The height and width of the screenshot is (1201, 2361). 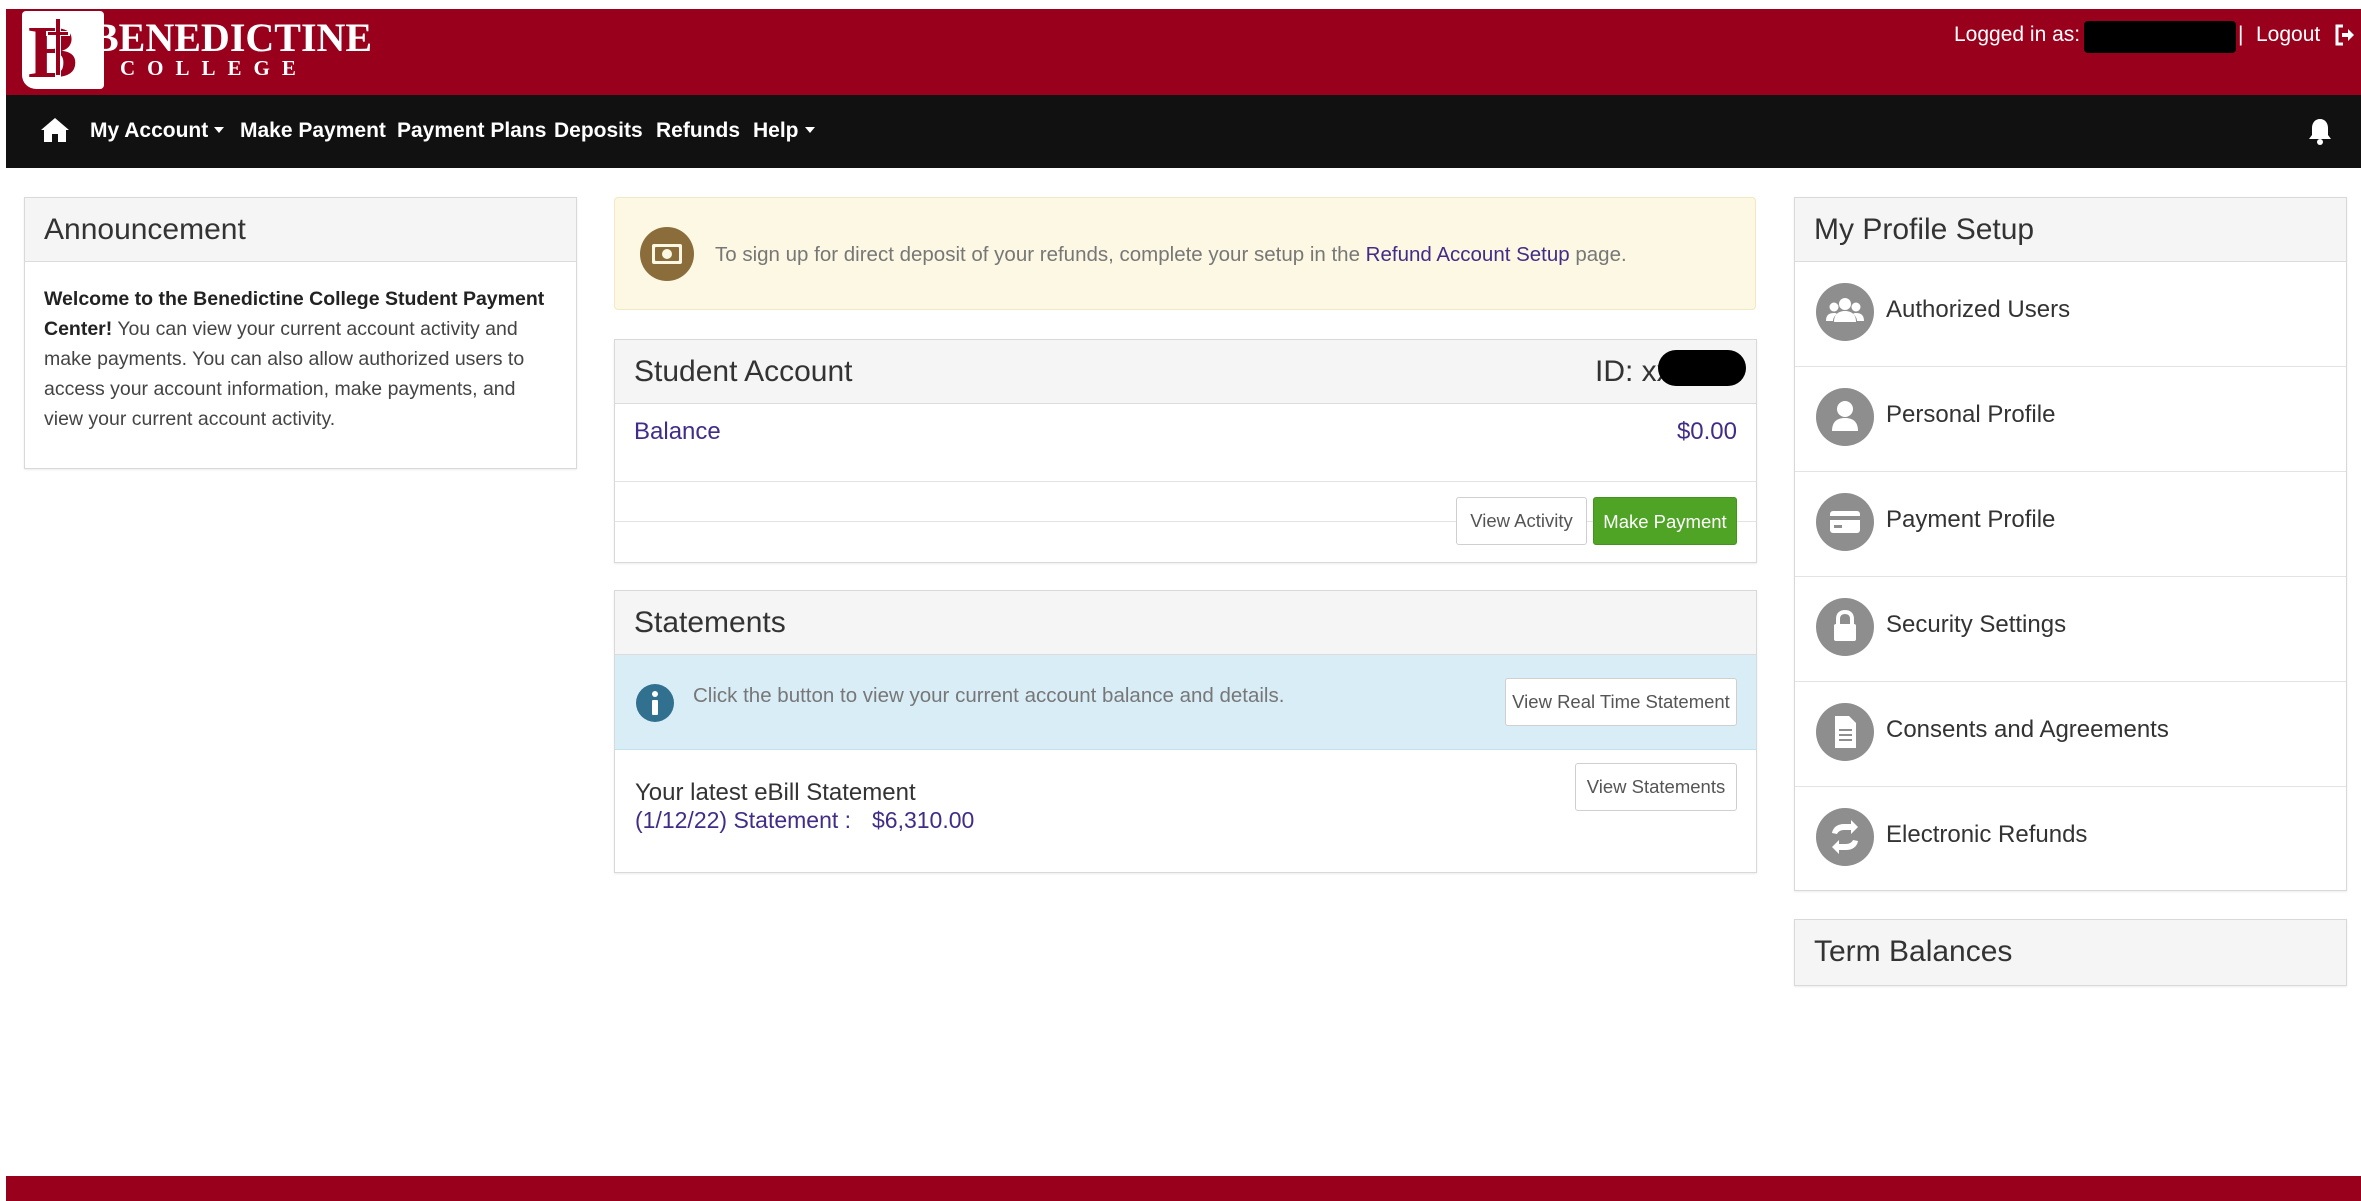 What do you see at coordinates (677, 432) in the screenshot?
I see `balance-link: Balance` at bounding box center [677, 432].